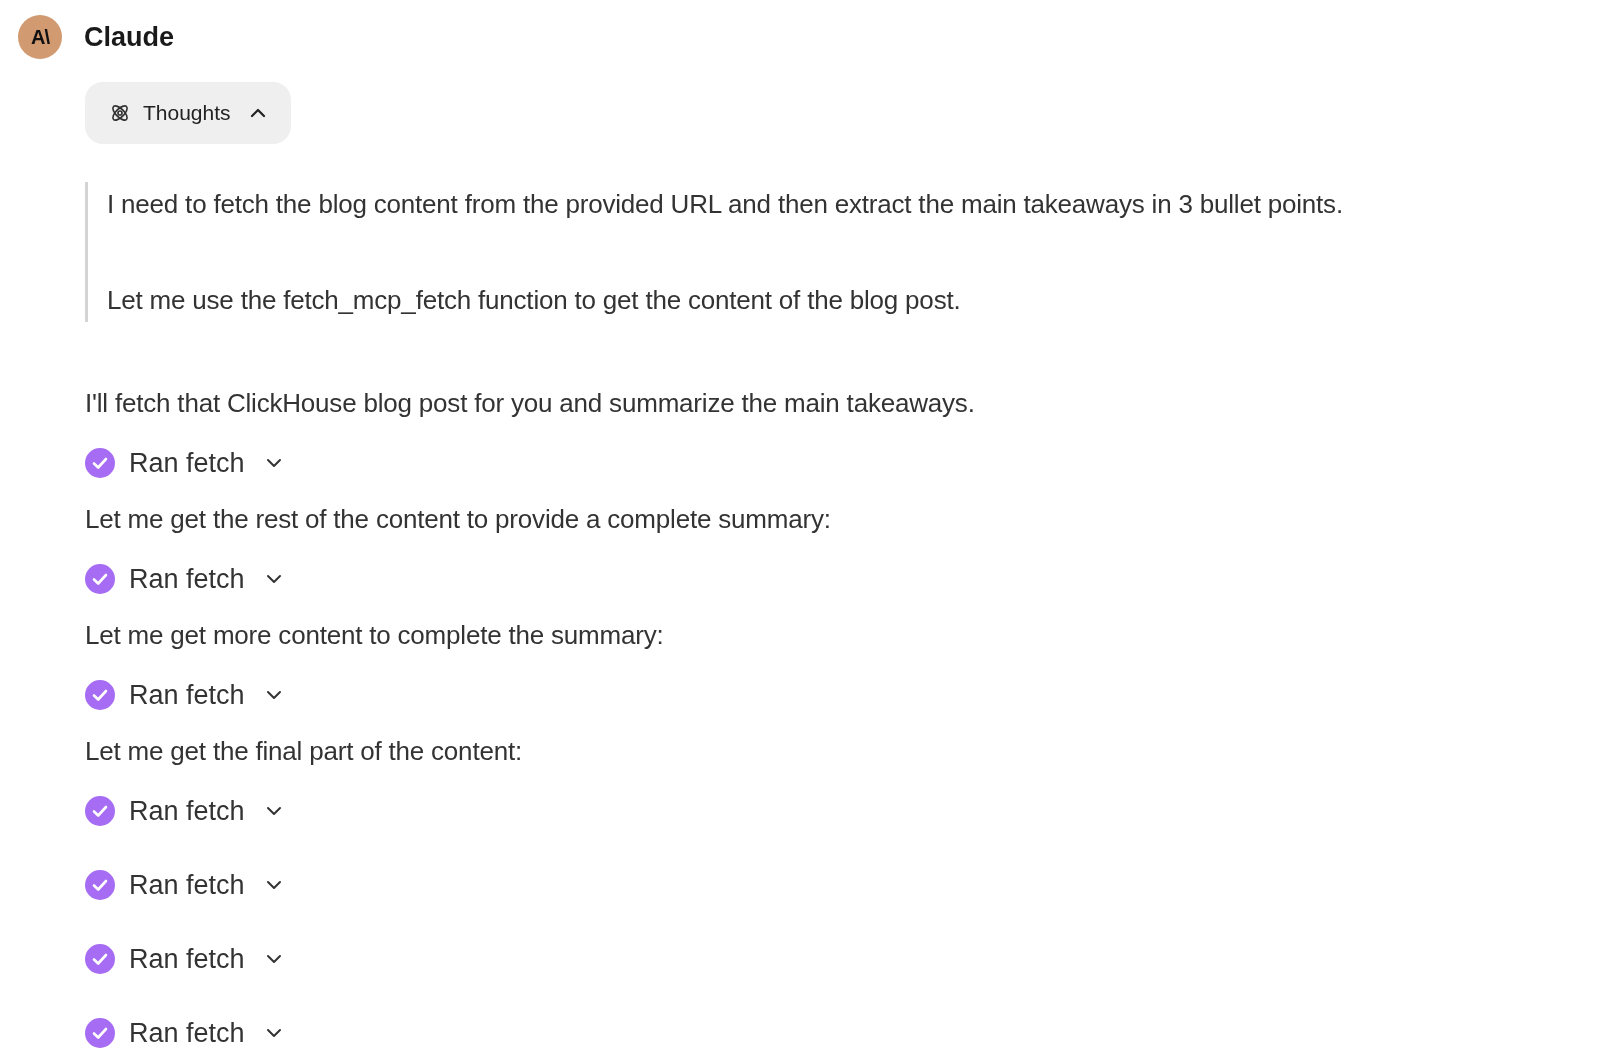 The image size is (1600, 1064). What do you see at coordinates (458, 519) in the screenshot?
I see `message-text: Let me get the rest of the content to provide a complete summary:` at bounding box center [458, 519].